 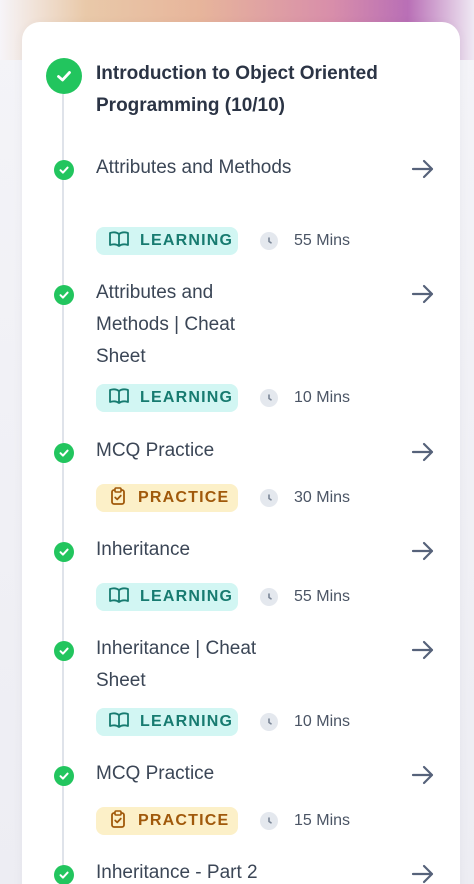 What do you see at coordinates (176, 664) in the screenshot?
I see `lesson-title: Inheritance | Cheat Sheet` at bounding box center [176, 664].